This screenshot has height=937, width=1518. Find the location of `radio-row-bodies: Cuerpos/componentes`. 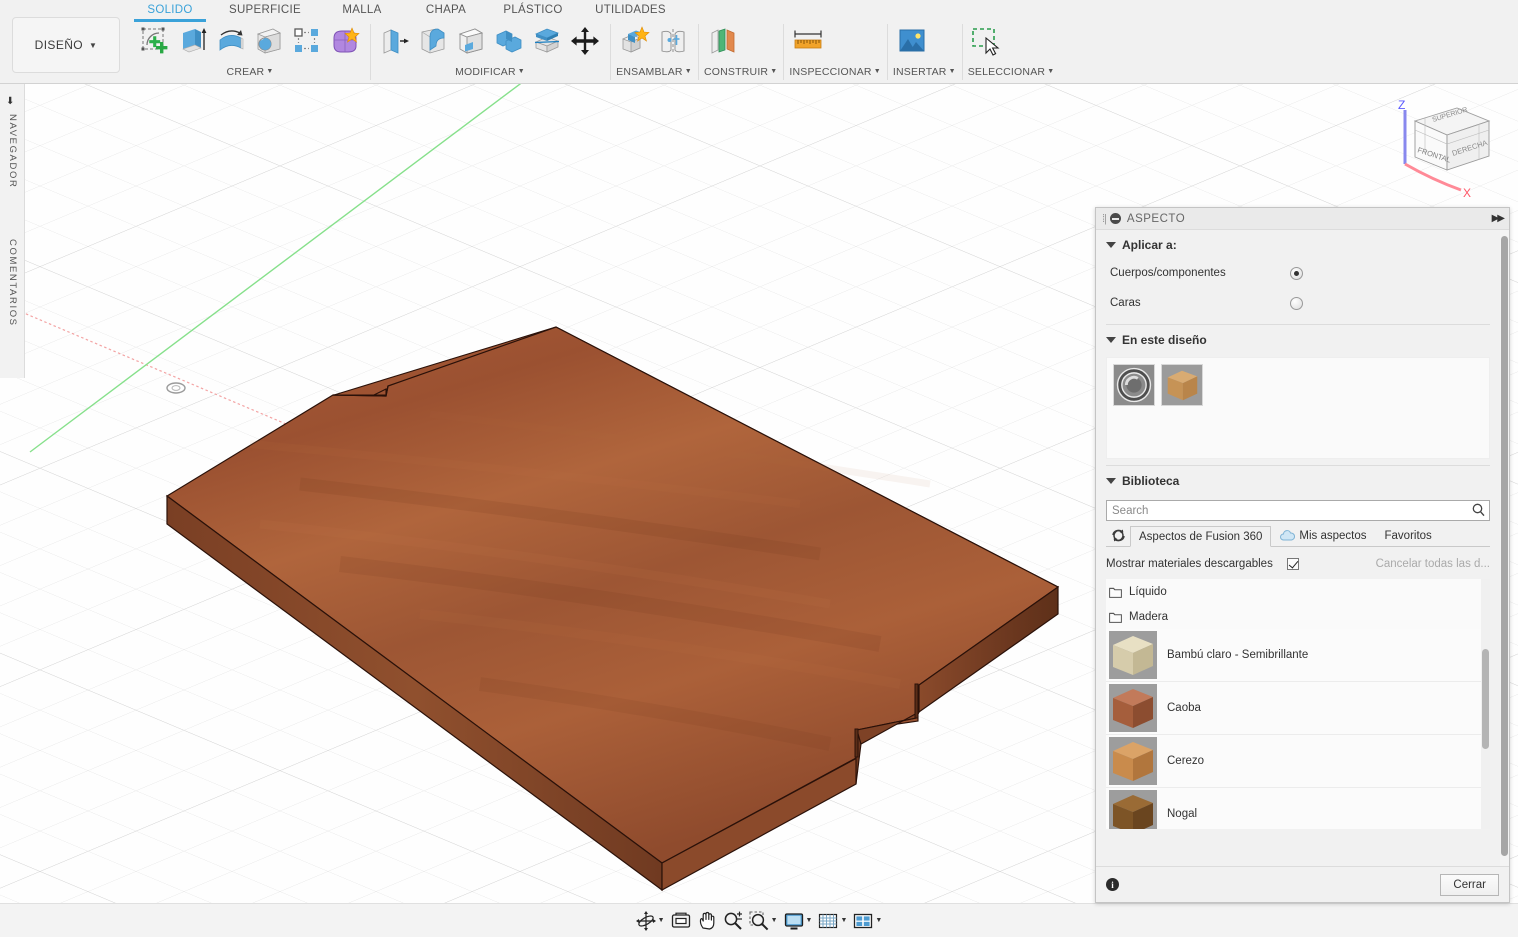

radio-row-bodies: Cuerpos/componentes is located at coordinates (1298, 273).